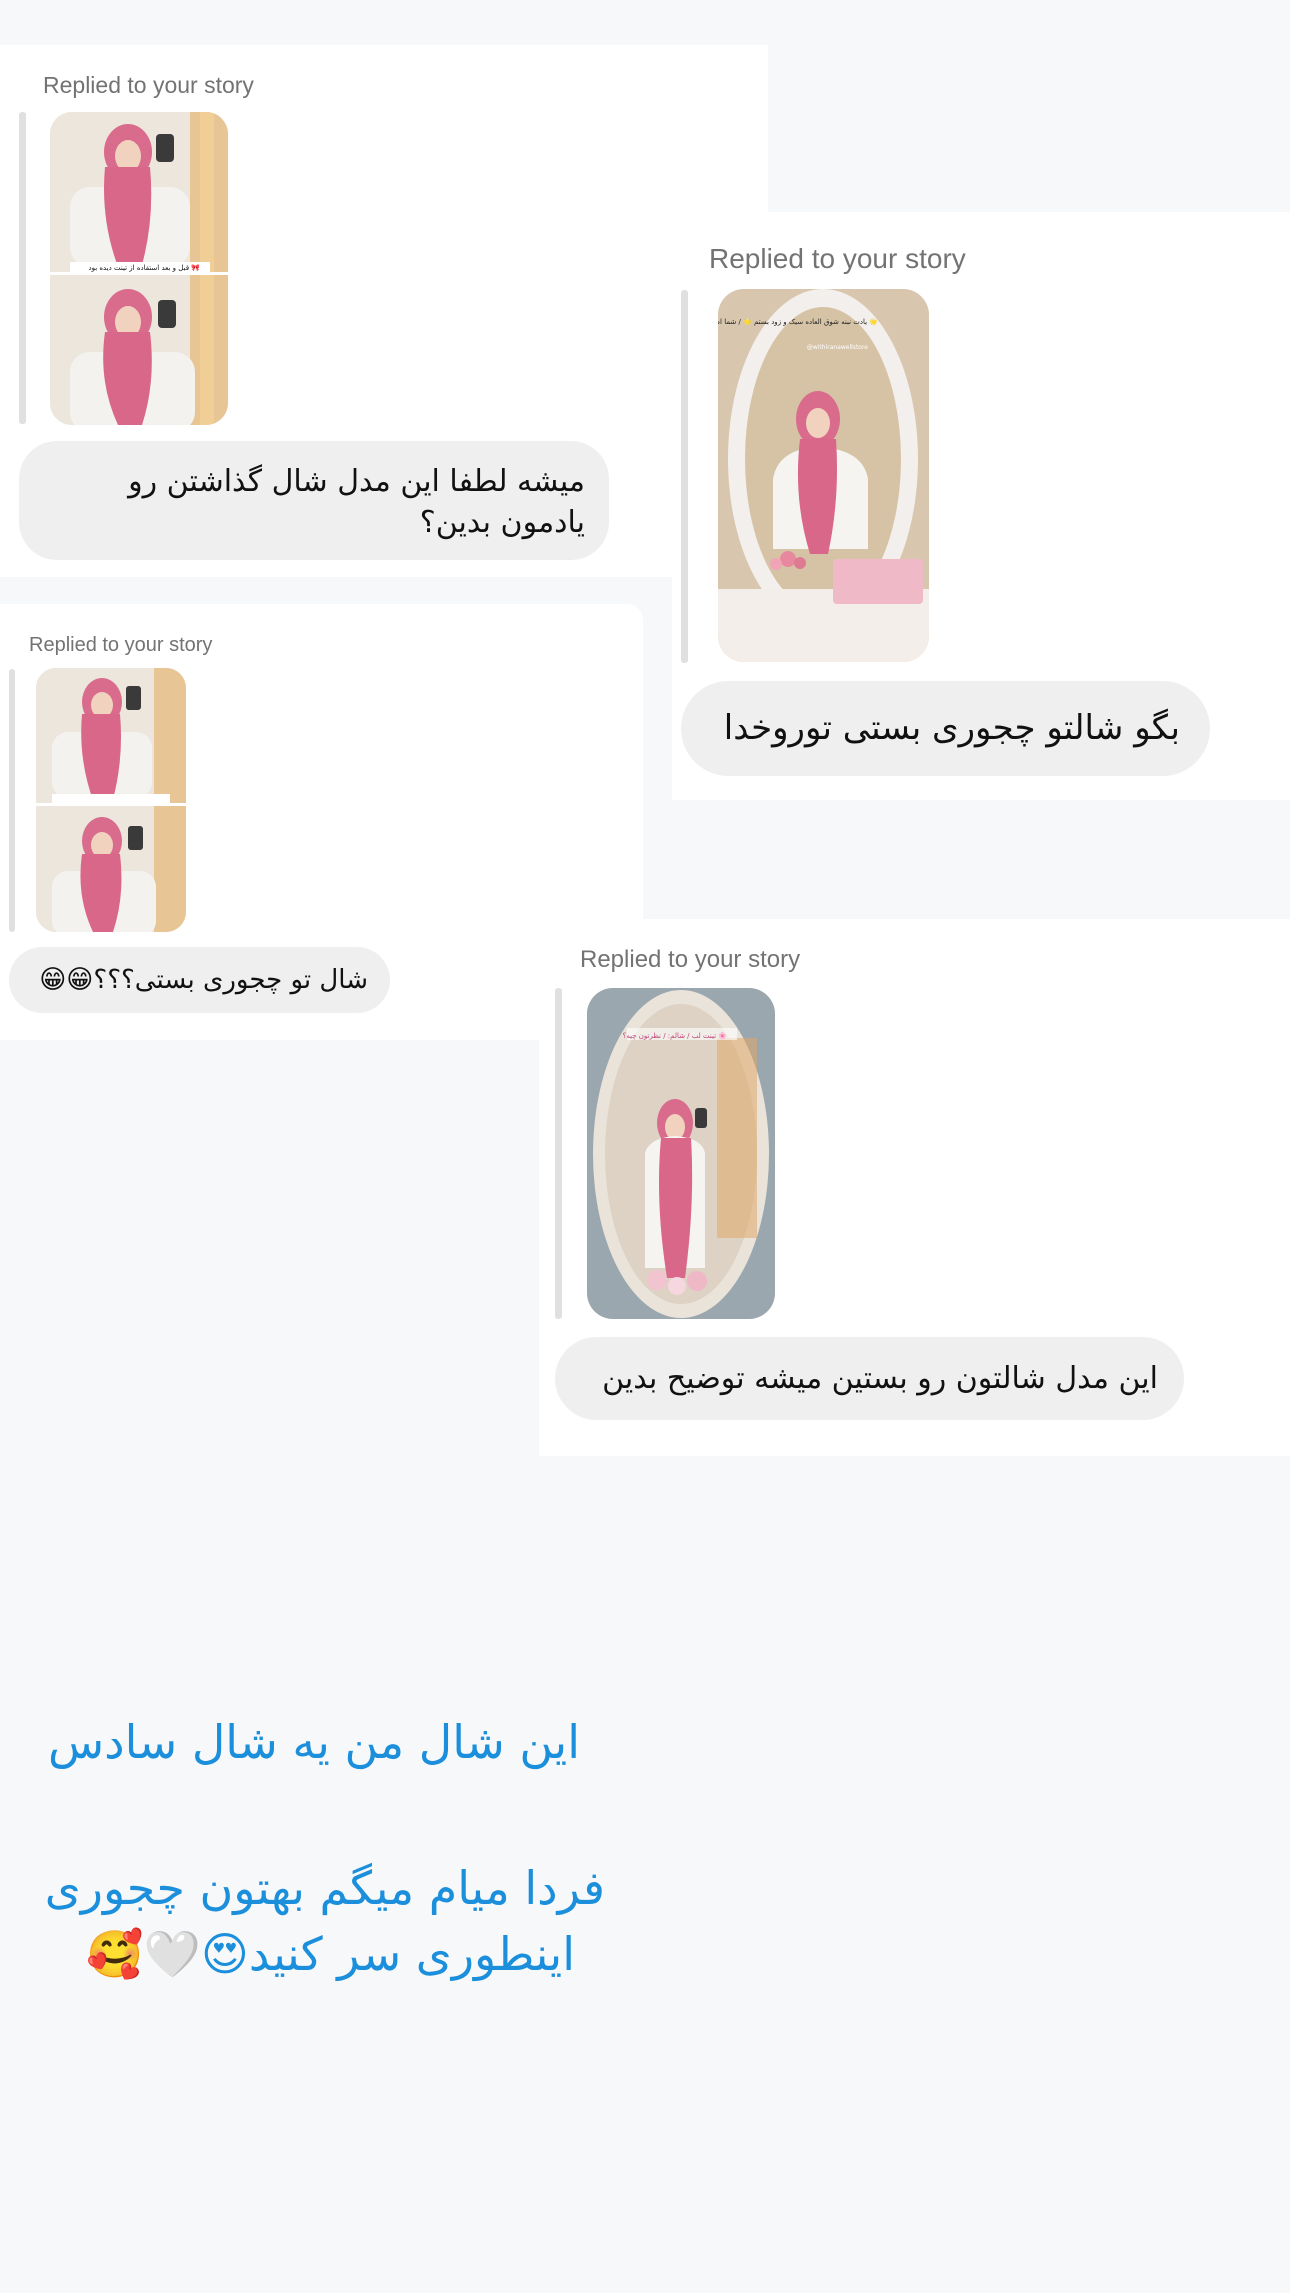 This screenshot has width=1290, height=2293. I want to click on story-thumbnail: تینت لب / شالم: / نظرتون چیه؟ 🌸, so click(681, 1153).